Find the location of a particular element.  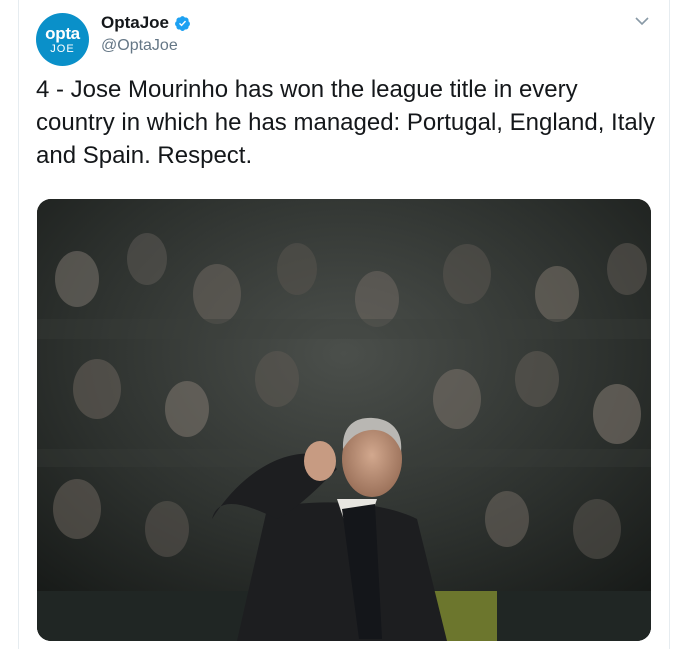

display-name: OptaJoe is located at coordinates (135, 23).